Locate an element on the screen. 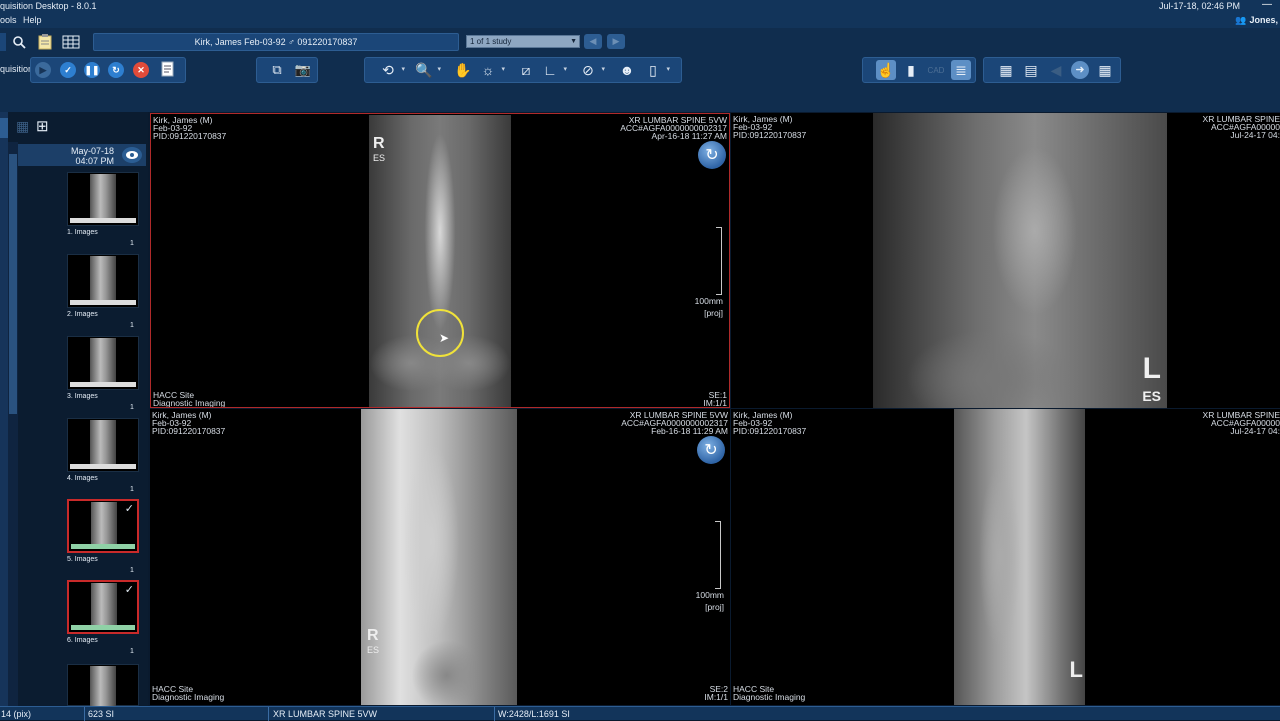  image-number: IM:1/1 is located at coordinates (715, 403).